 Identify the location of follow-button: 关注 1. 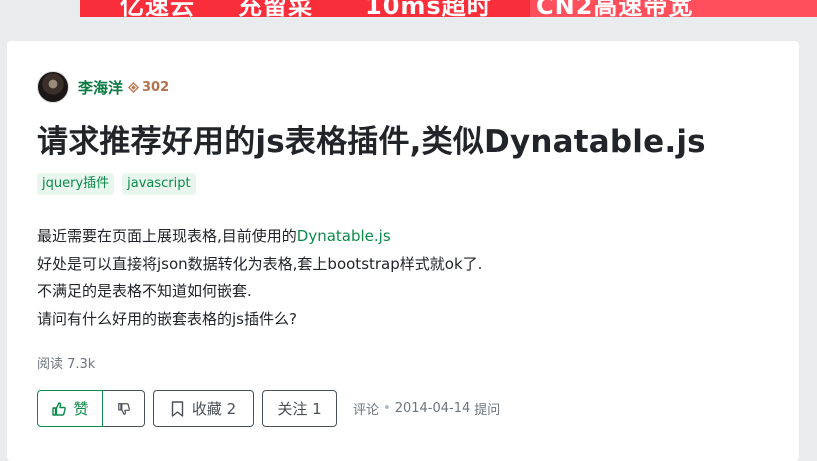
(299, 408).